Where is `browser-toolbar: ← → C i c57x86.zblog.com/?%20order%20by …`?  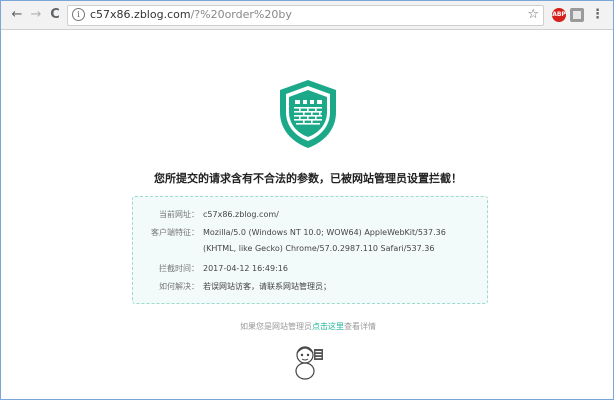
browser-toolbar: ← → C i c57x86.zblog.com/?%20order%20by … is located at coordinates (307, 15).